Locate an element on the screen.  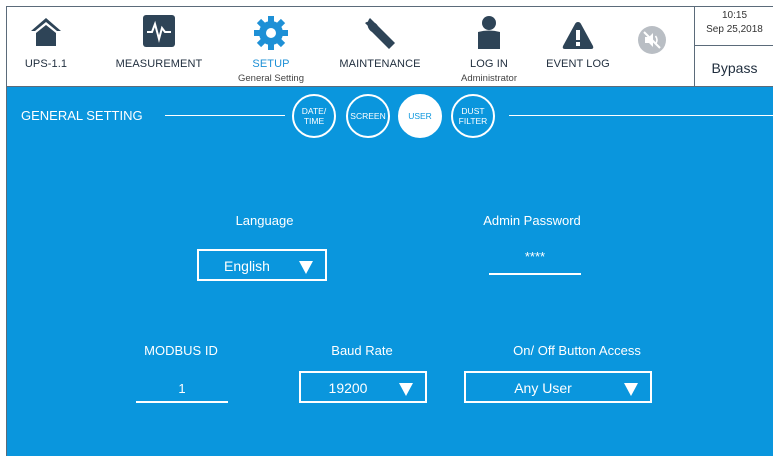
user-icon is located at coordinates (489, 35).